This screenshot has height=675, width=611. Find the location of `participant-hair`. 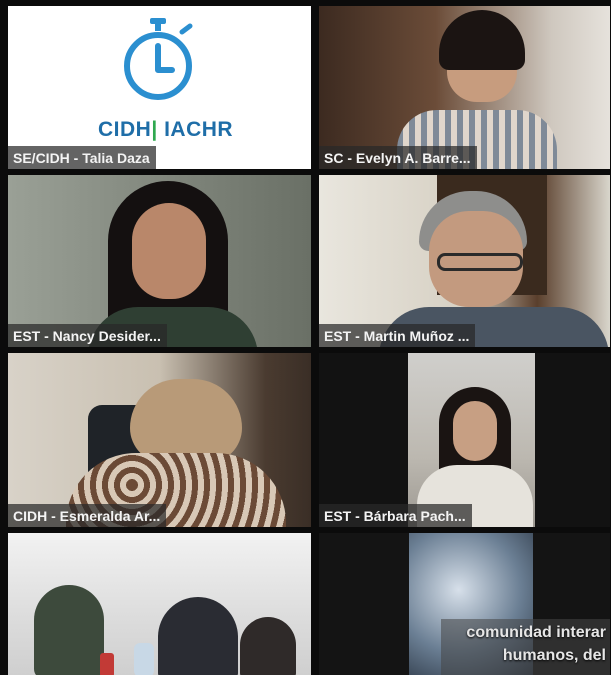

participant-hair is located at coordinates (186, 421).